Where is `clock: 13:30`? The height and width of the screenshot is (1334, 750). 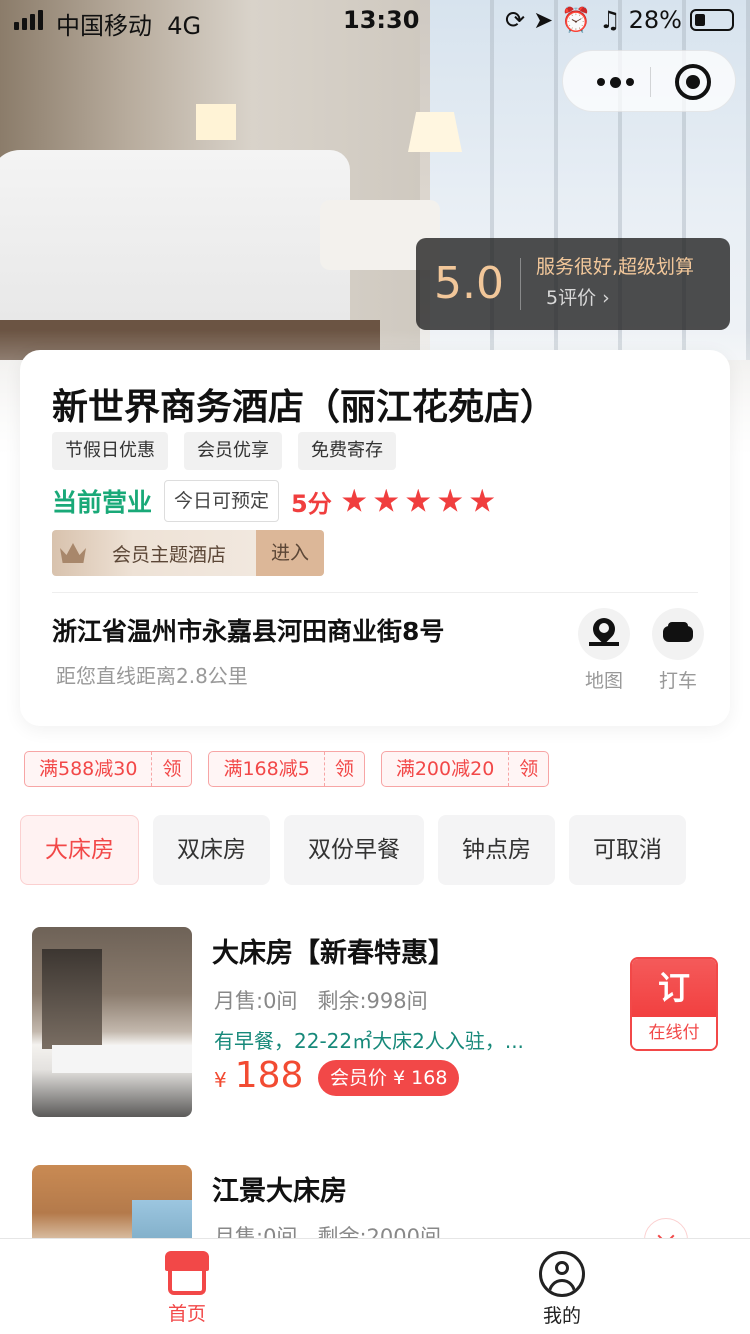 clock: 13:30 is located at coordinates (381, 20).